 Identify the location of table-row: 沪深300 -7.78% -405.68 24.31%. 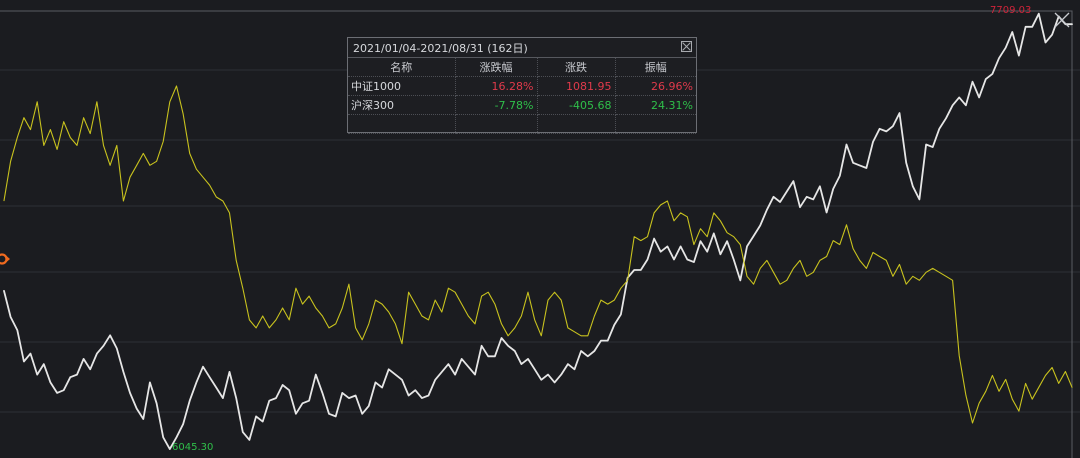
(522, 105).